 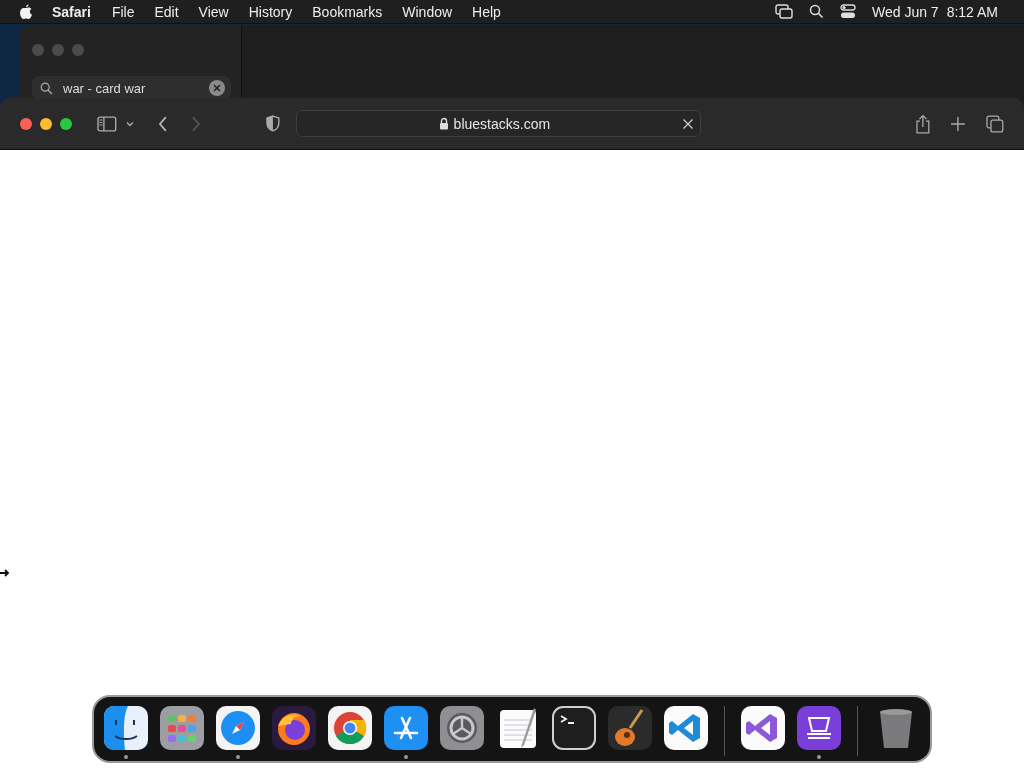 What do you see at coordinates (905, 11) in the screenshot?
I see `clock-date: Wed Jun 7` at bounding box center [905, 11].